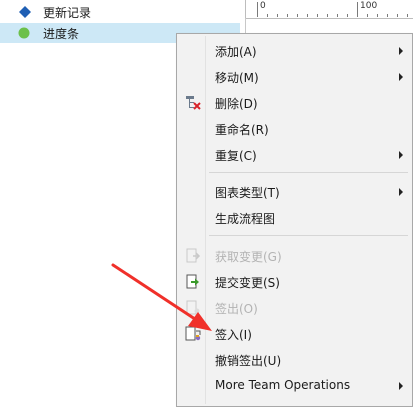  Describe the element at coordinates (61, 34) in the screenshot. I see `tree-item-label: 进度条` at that location.